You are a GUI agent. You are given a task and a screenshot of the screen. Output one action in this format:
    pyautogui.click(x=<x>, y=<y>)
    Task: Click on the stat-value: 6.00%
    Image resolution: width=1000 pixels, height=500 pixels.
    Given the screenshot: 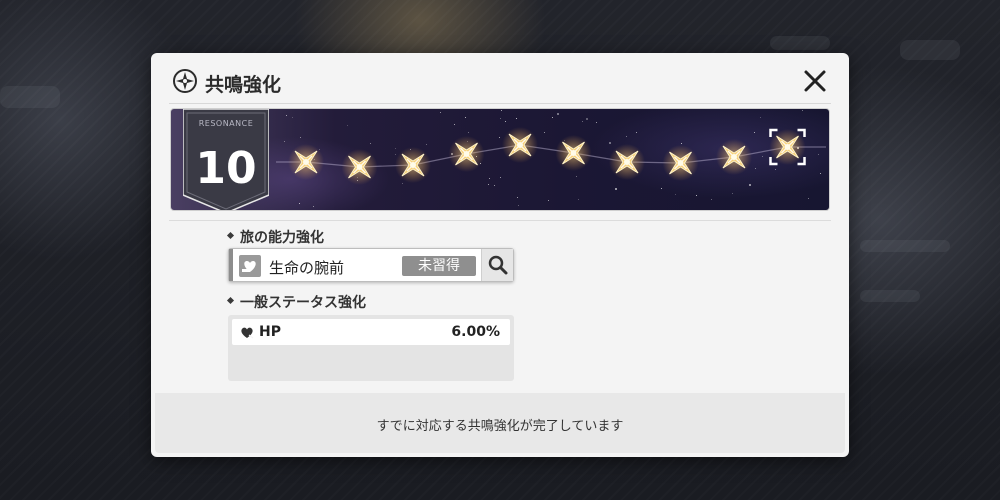 What is the action you would take?
    pyautogui.click(x=475, y=332)
    